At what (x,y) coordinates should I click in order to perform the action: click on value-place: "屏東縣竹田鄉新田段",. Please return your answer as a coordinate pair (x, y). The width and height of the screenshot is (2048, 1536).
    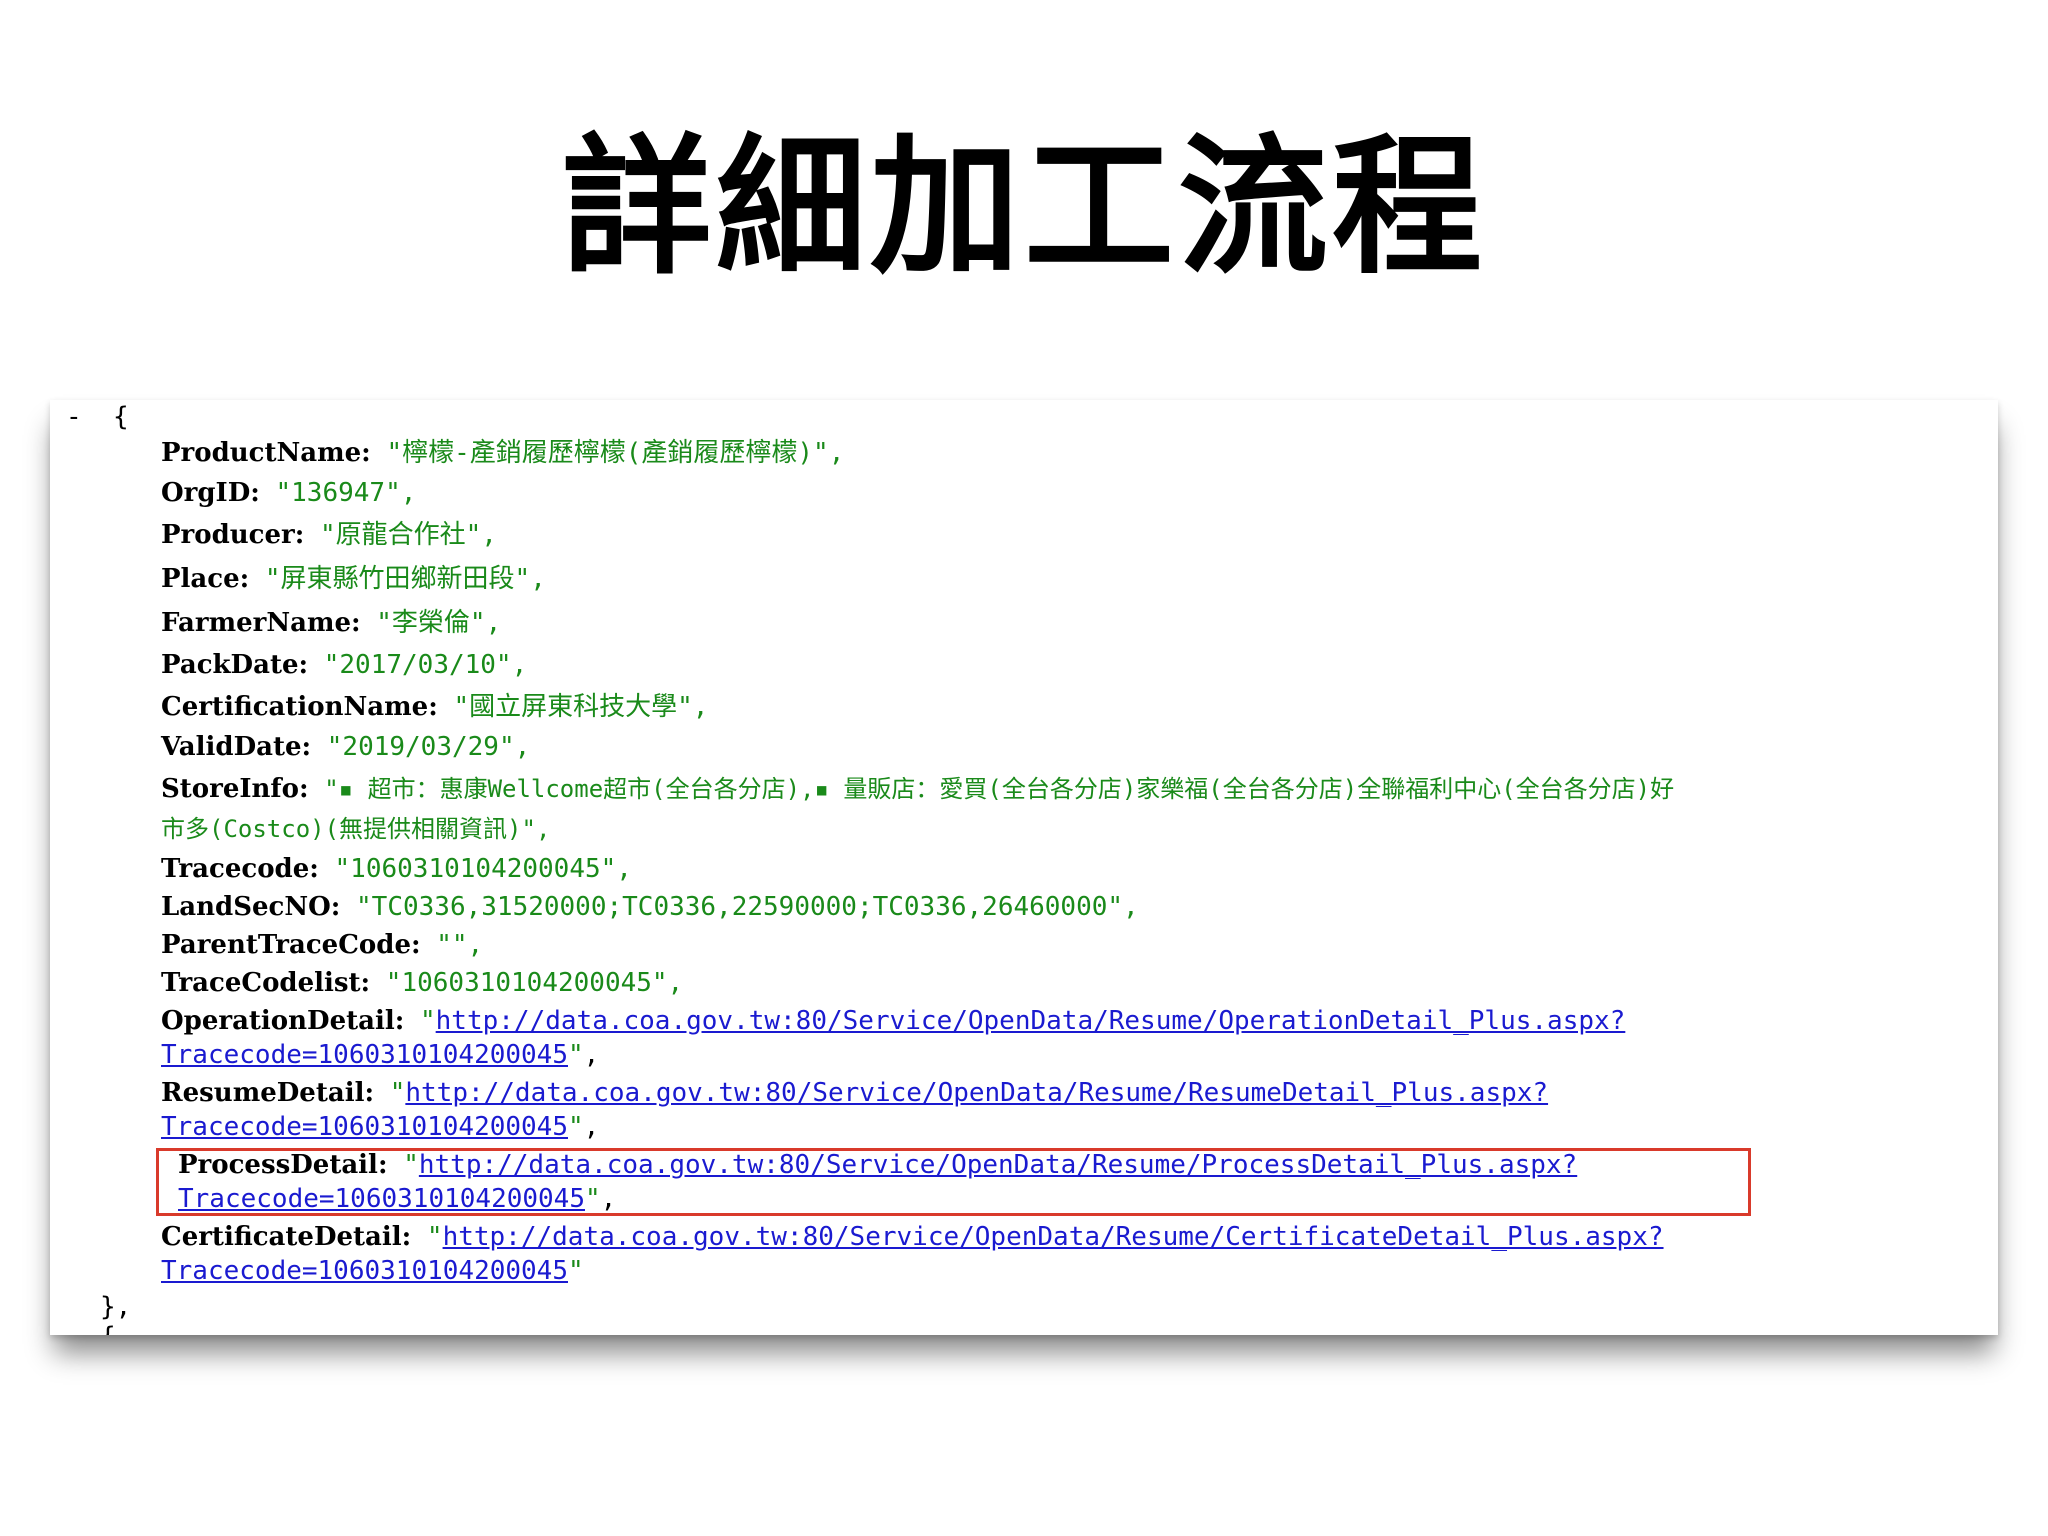
    Looking at the image, I should click on (405, 579).